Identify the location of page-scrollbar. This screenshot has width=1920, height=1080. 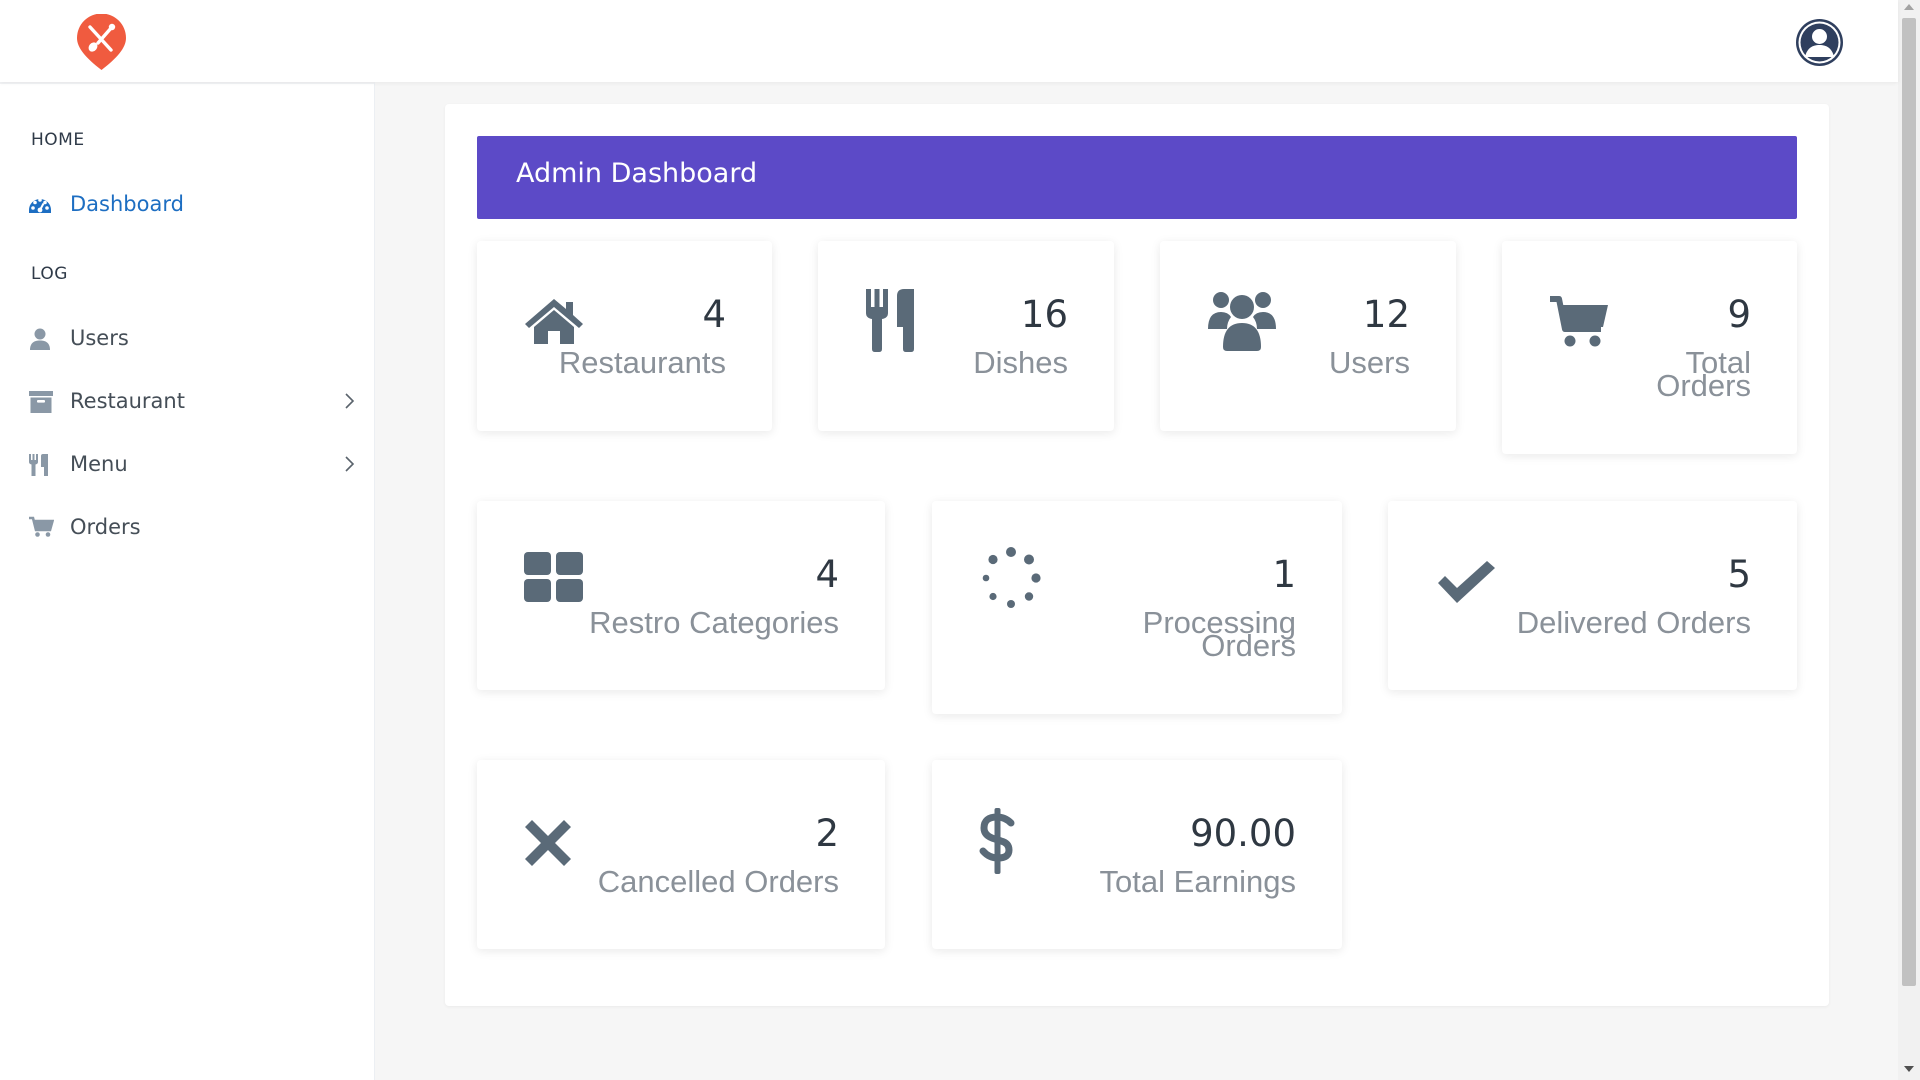
(1909, 540).